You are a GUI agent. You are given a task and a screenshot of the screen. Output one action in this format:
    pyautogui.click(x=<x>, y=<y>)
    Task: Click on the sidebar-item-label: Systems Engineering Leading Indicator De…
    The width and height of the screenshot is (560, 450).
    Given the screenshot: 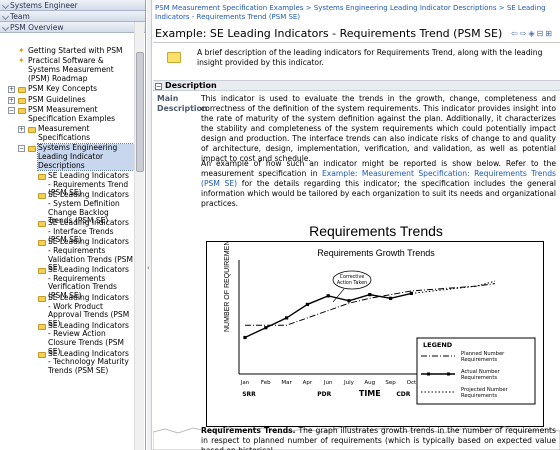 What is the action you would take?
    pyautogui.click(x=86, y=157)
    